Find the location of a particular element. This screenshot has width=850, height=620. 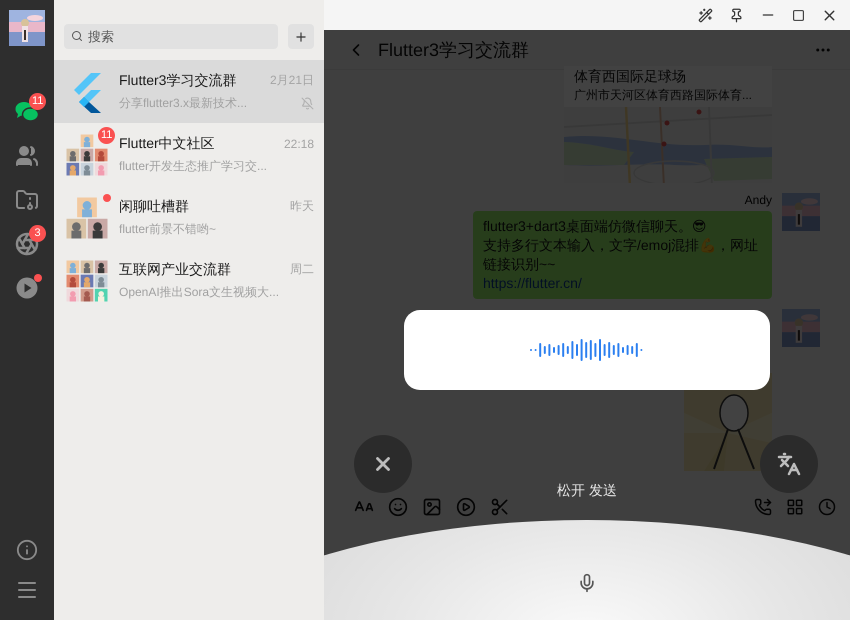

play-icon is located at coordinates (27, 288).